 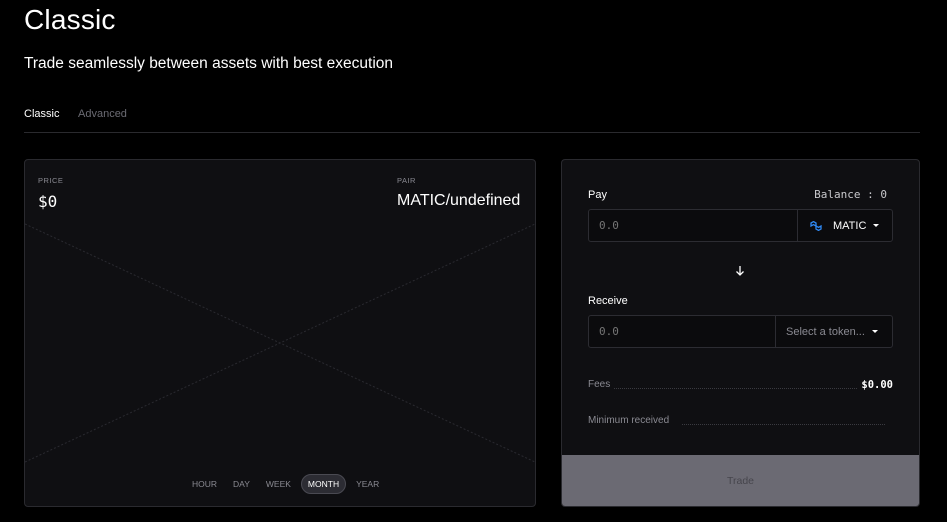 I want to click on trade-button: Trade, so click(x=740, y=480).